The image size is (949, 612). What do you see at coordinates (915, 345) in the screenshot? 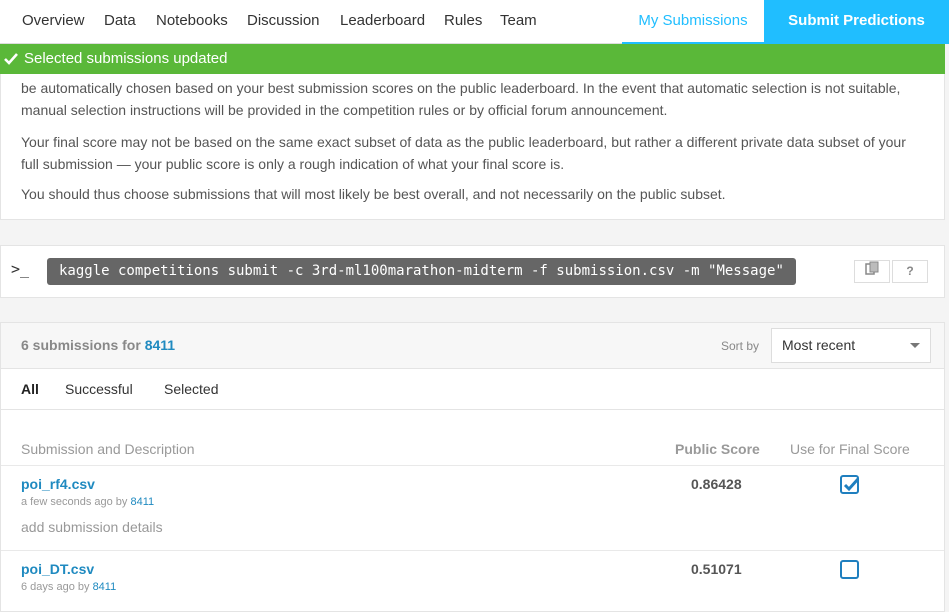
I see `chevron-down-icon` at bounding box center [915, 345].